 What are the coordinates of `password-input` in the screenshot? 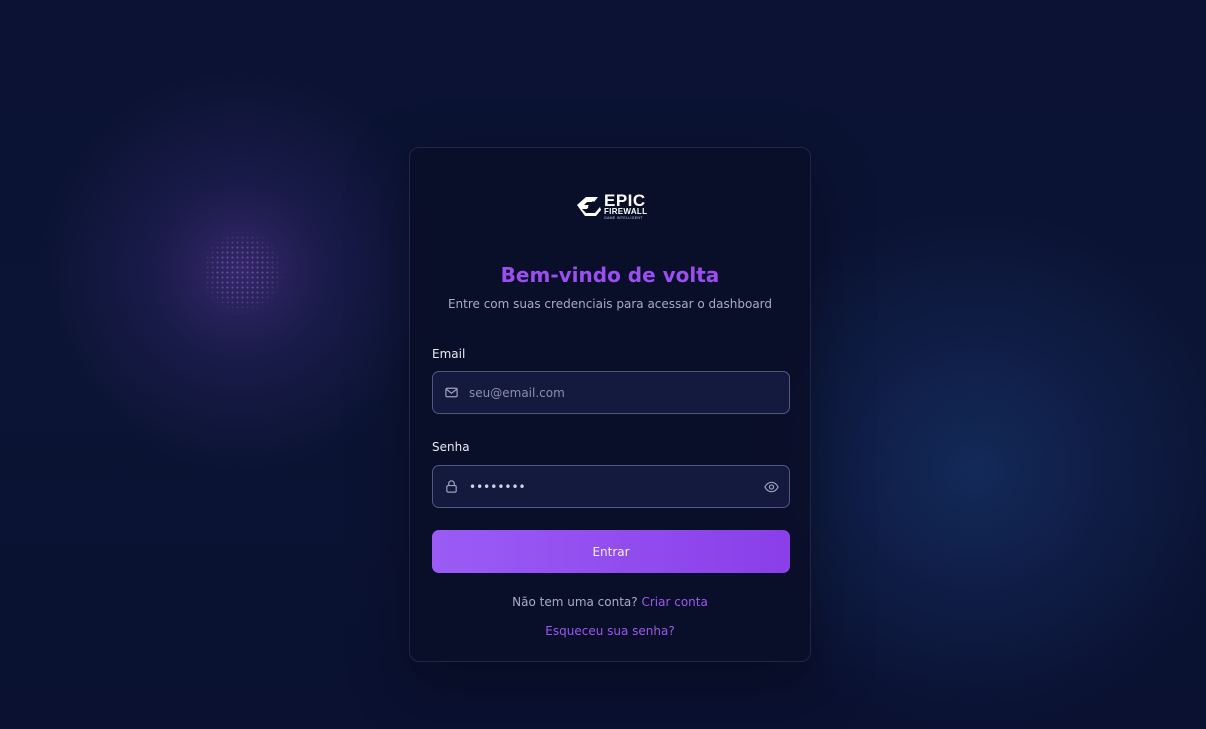 It's located at (609, 486).